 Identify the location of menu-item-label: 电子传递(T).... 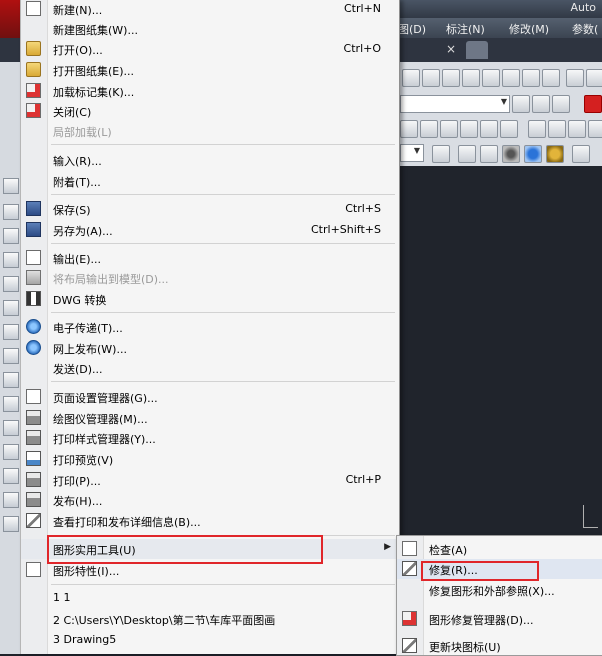
(88, 328).